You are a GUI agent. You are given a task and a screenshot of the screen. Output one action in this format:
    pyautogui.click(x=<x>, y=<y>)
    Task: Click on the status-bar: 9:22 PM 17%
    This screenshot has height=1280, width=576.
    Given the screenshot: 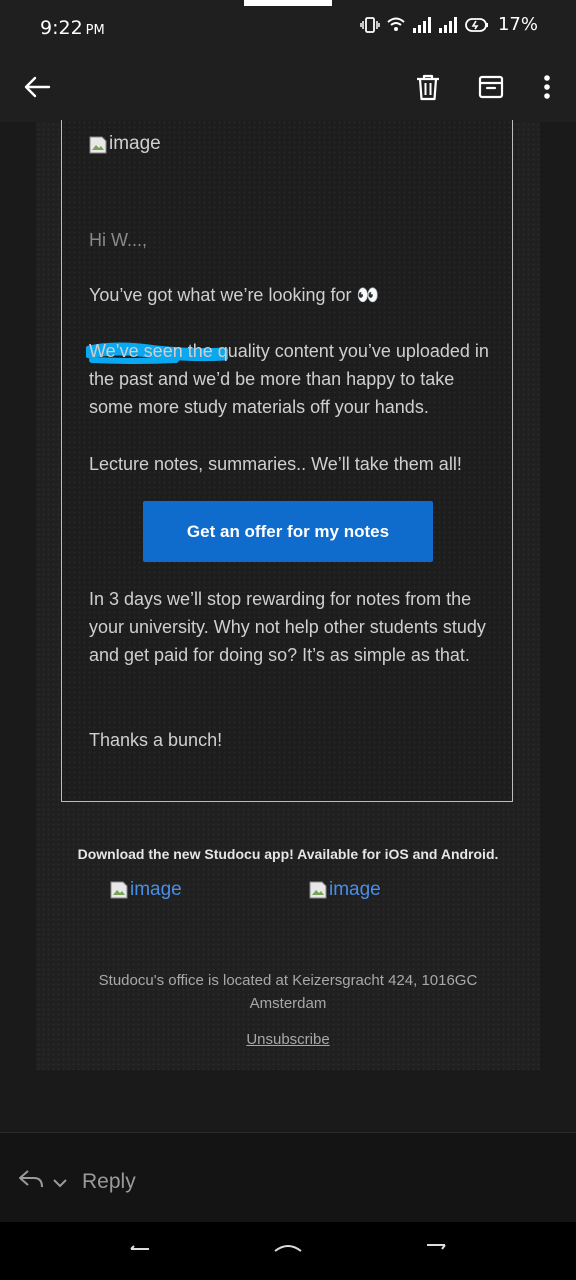 What is the action you would take?
    pyautogui.click(x=288, y=28)
    